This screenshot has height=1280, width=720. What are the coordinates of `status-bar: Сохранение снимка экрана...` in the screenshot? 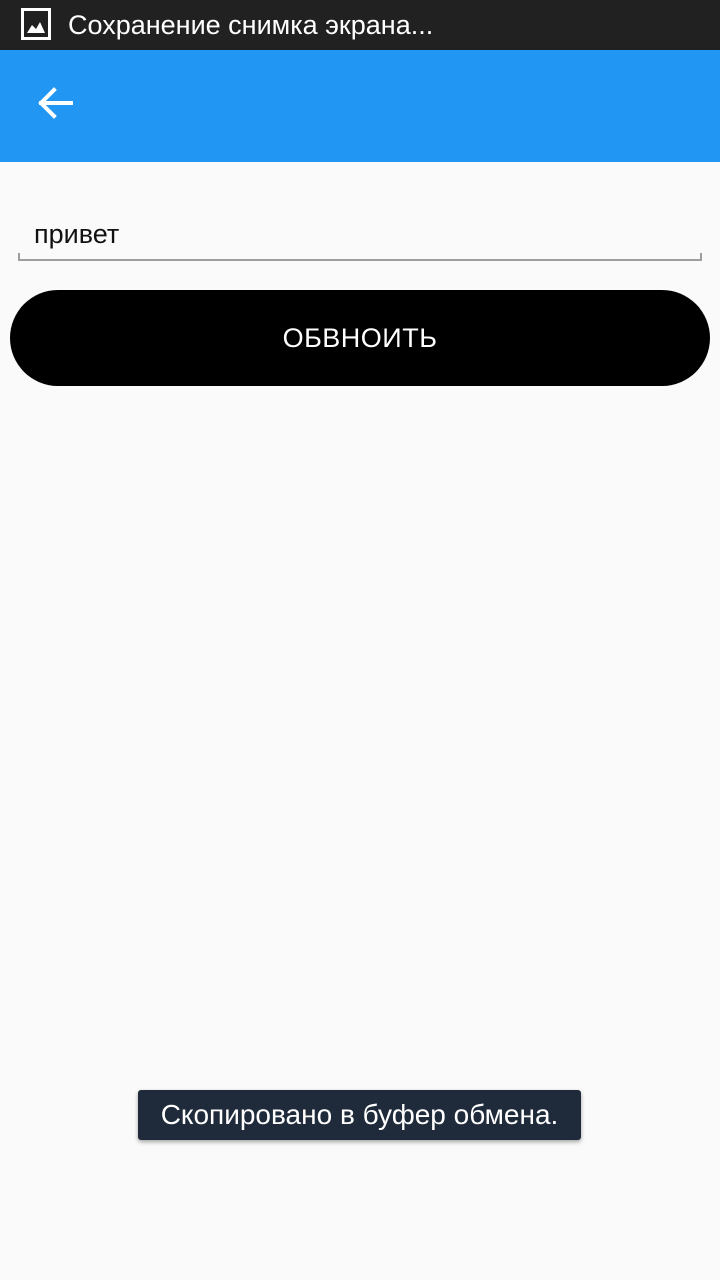 It's located at (360, 25).